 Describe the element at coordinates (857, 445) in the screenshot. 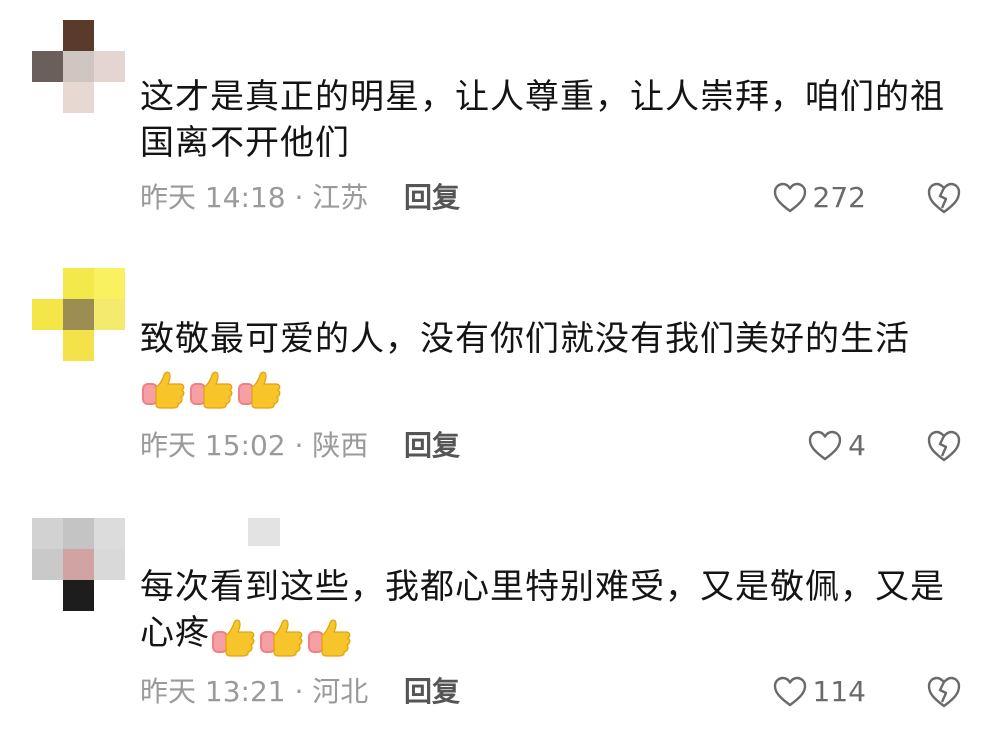

I see `like-count: 4` at that location.